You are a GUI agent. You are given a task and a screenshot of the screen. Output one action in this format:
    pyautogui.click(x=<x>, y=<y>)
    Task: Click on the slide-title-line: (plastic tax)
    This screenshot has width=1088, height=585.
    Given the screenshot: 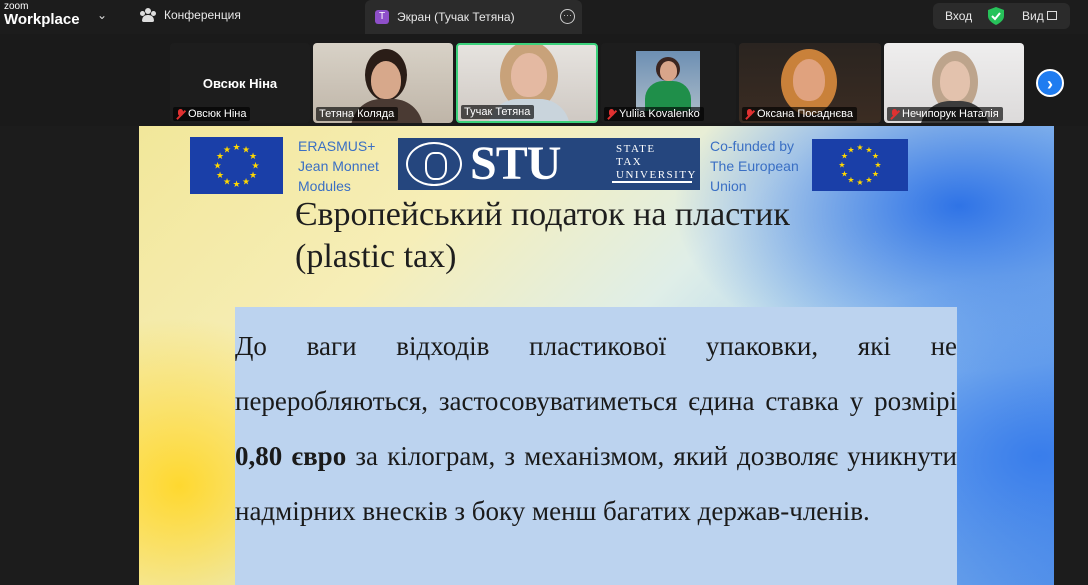 What is the action you would take?
    pyautogui.click(x=376, y=256)
    